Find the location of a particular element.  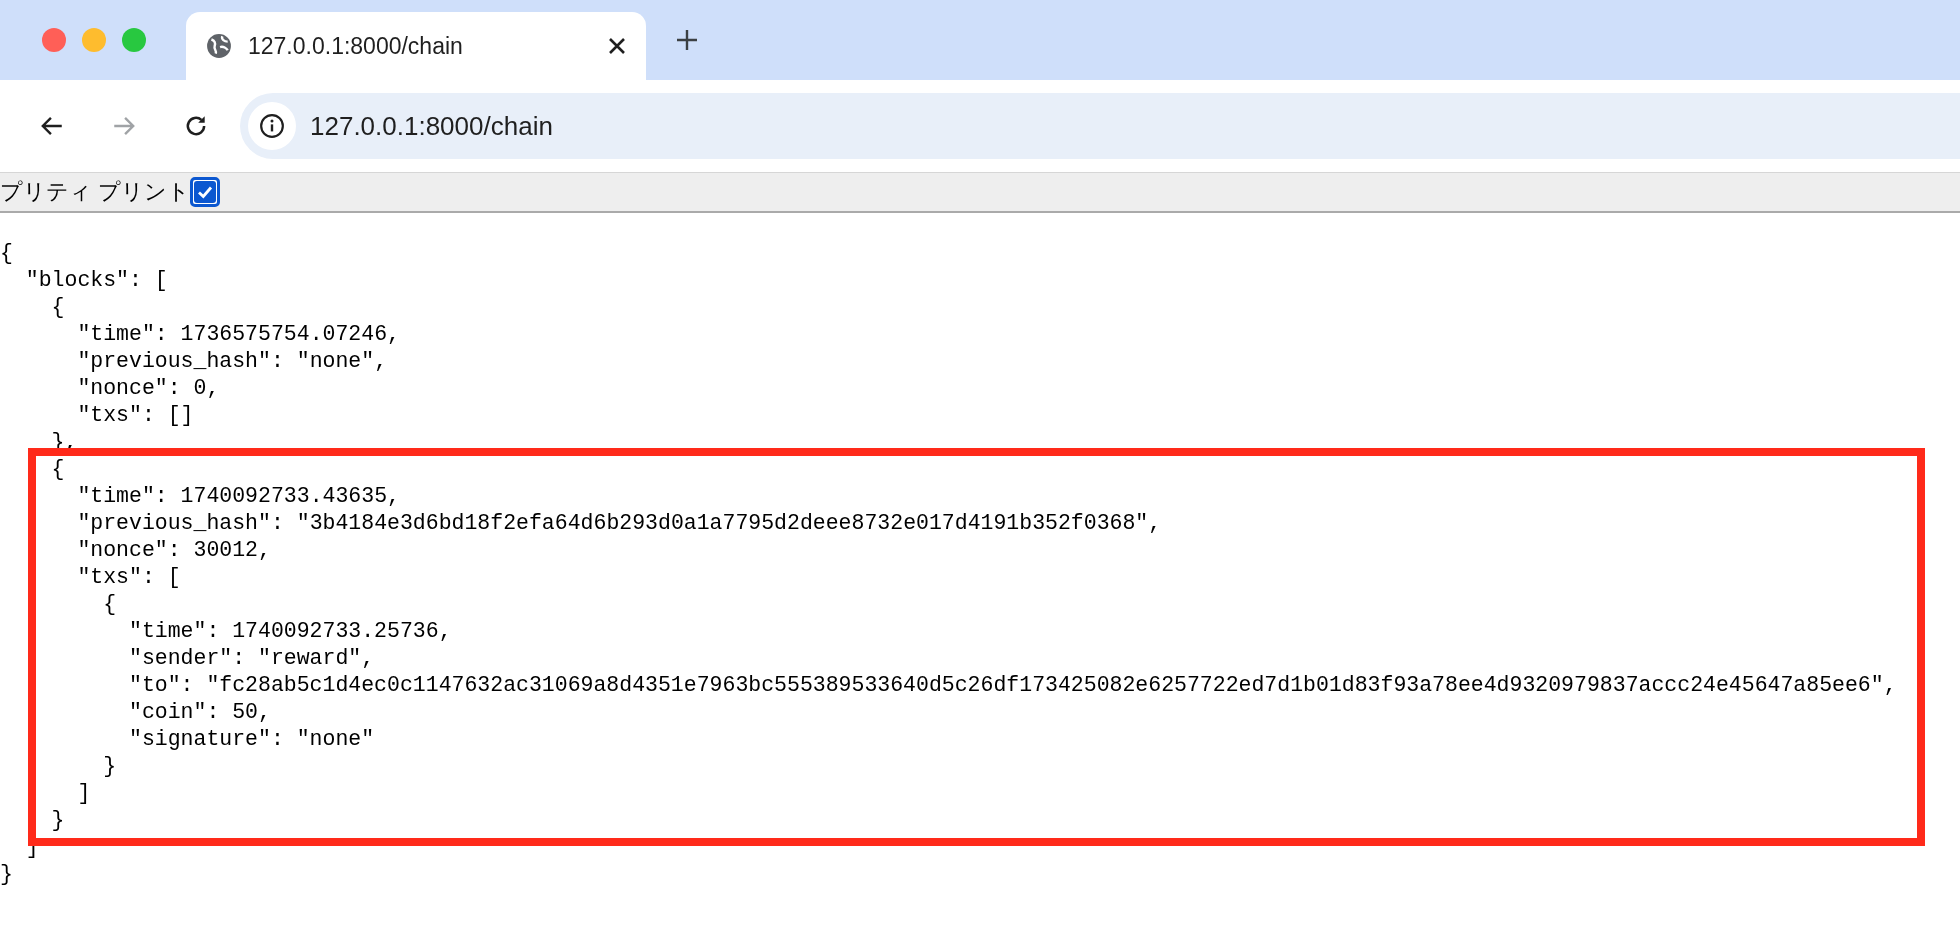

code-line: "coin": 50, is located at coordinates (200, 712).